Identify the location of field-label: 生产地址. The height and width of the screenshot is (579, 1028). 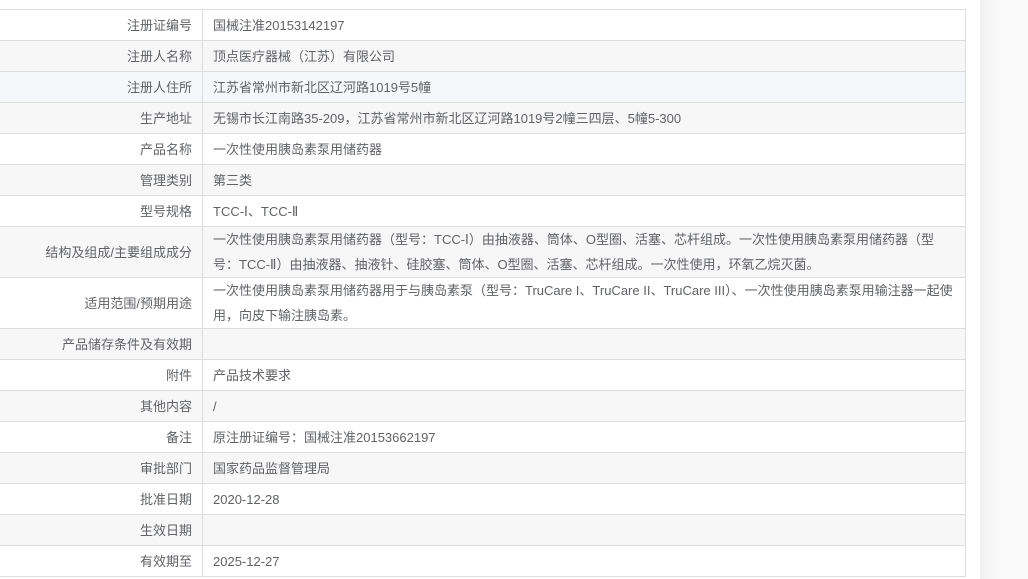
(101, 118).